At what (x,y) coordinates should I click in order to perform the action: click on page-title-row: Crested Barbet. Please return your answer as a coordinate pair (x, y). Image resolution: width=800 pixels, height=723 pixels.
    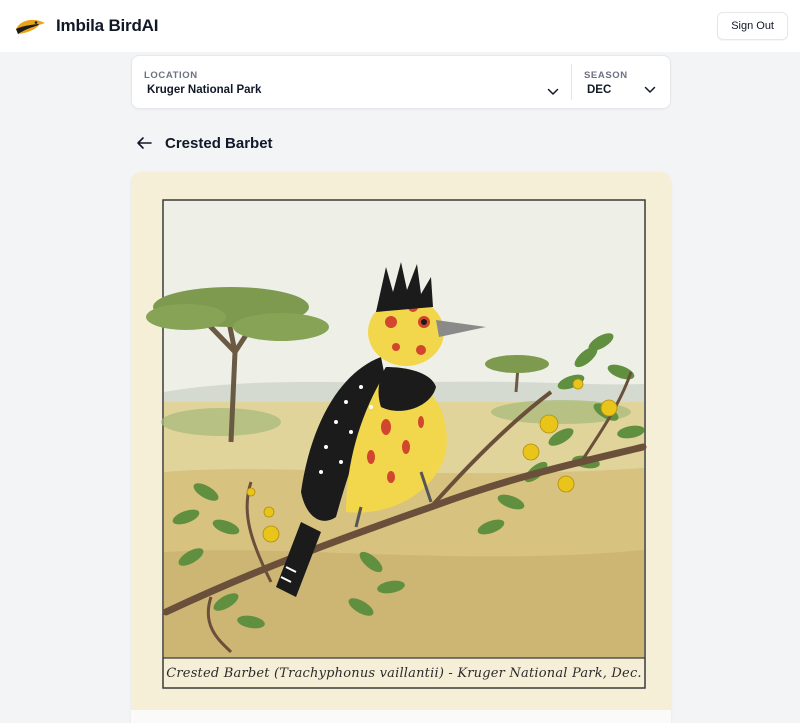
    Looking at the image, I should click on (204, 143).